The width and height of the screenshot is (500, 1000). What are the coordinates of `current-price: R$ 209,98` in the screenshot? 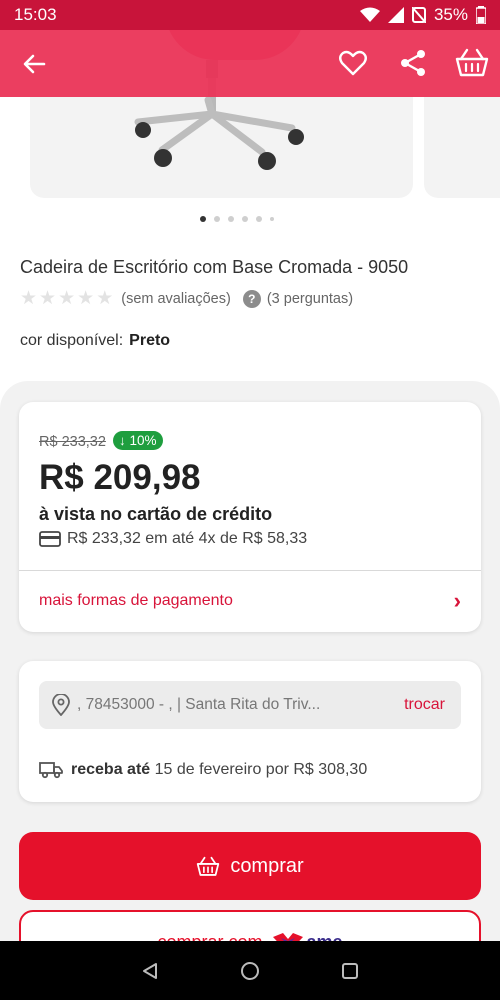 It's located at (120, 477).